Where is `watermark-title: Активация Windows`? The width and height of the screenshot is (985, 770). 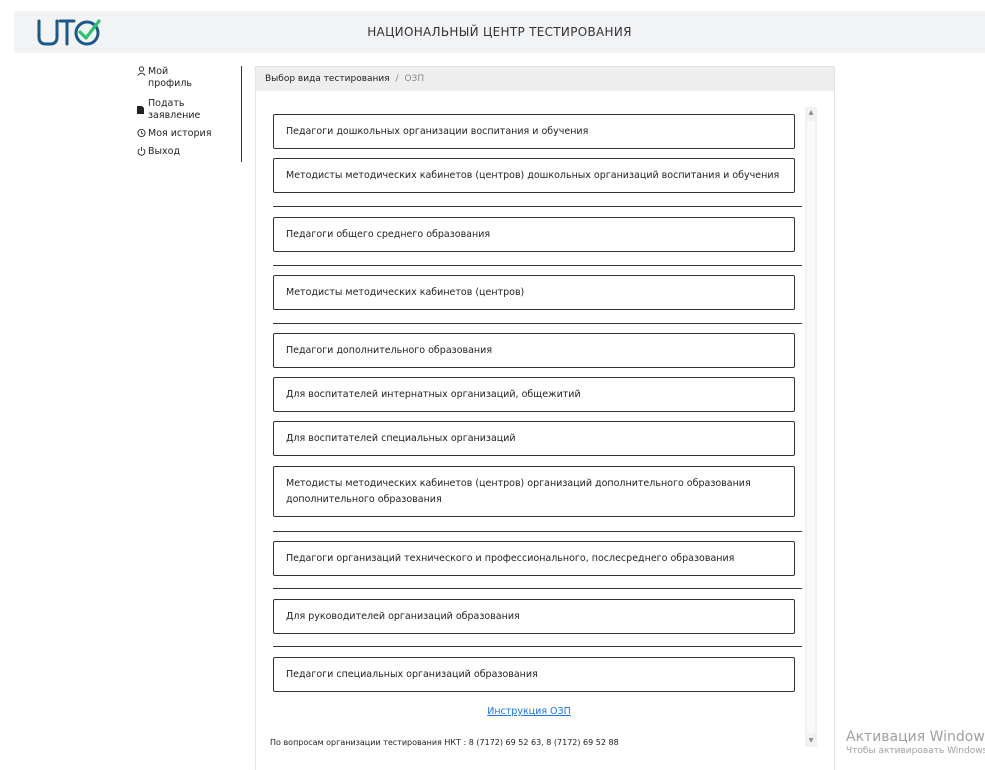
watermark-title: Активация Windows is located at coordinates (915, 737).